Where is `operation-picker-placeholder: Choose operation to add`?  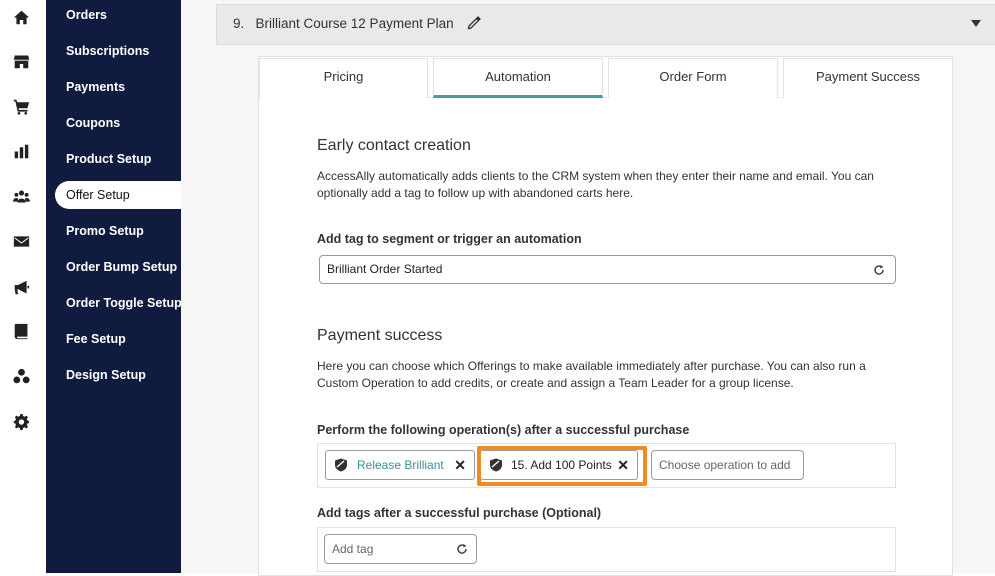 operation-picker-placeholder: Choose operation to add is located at coordinates (725, 465).